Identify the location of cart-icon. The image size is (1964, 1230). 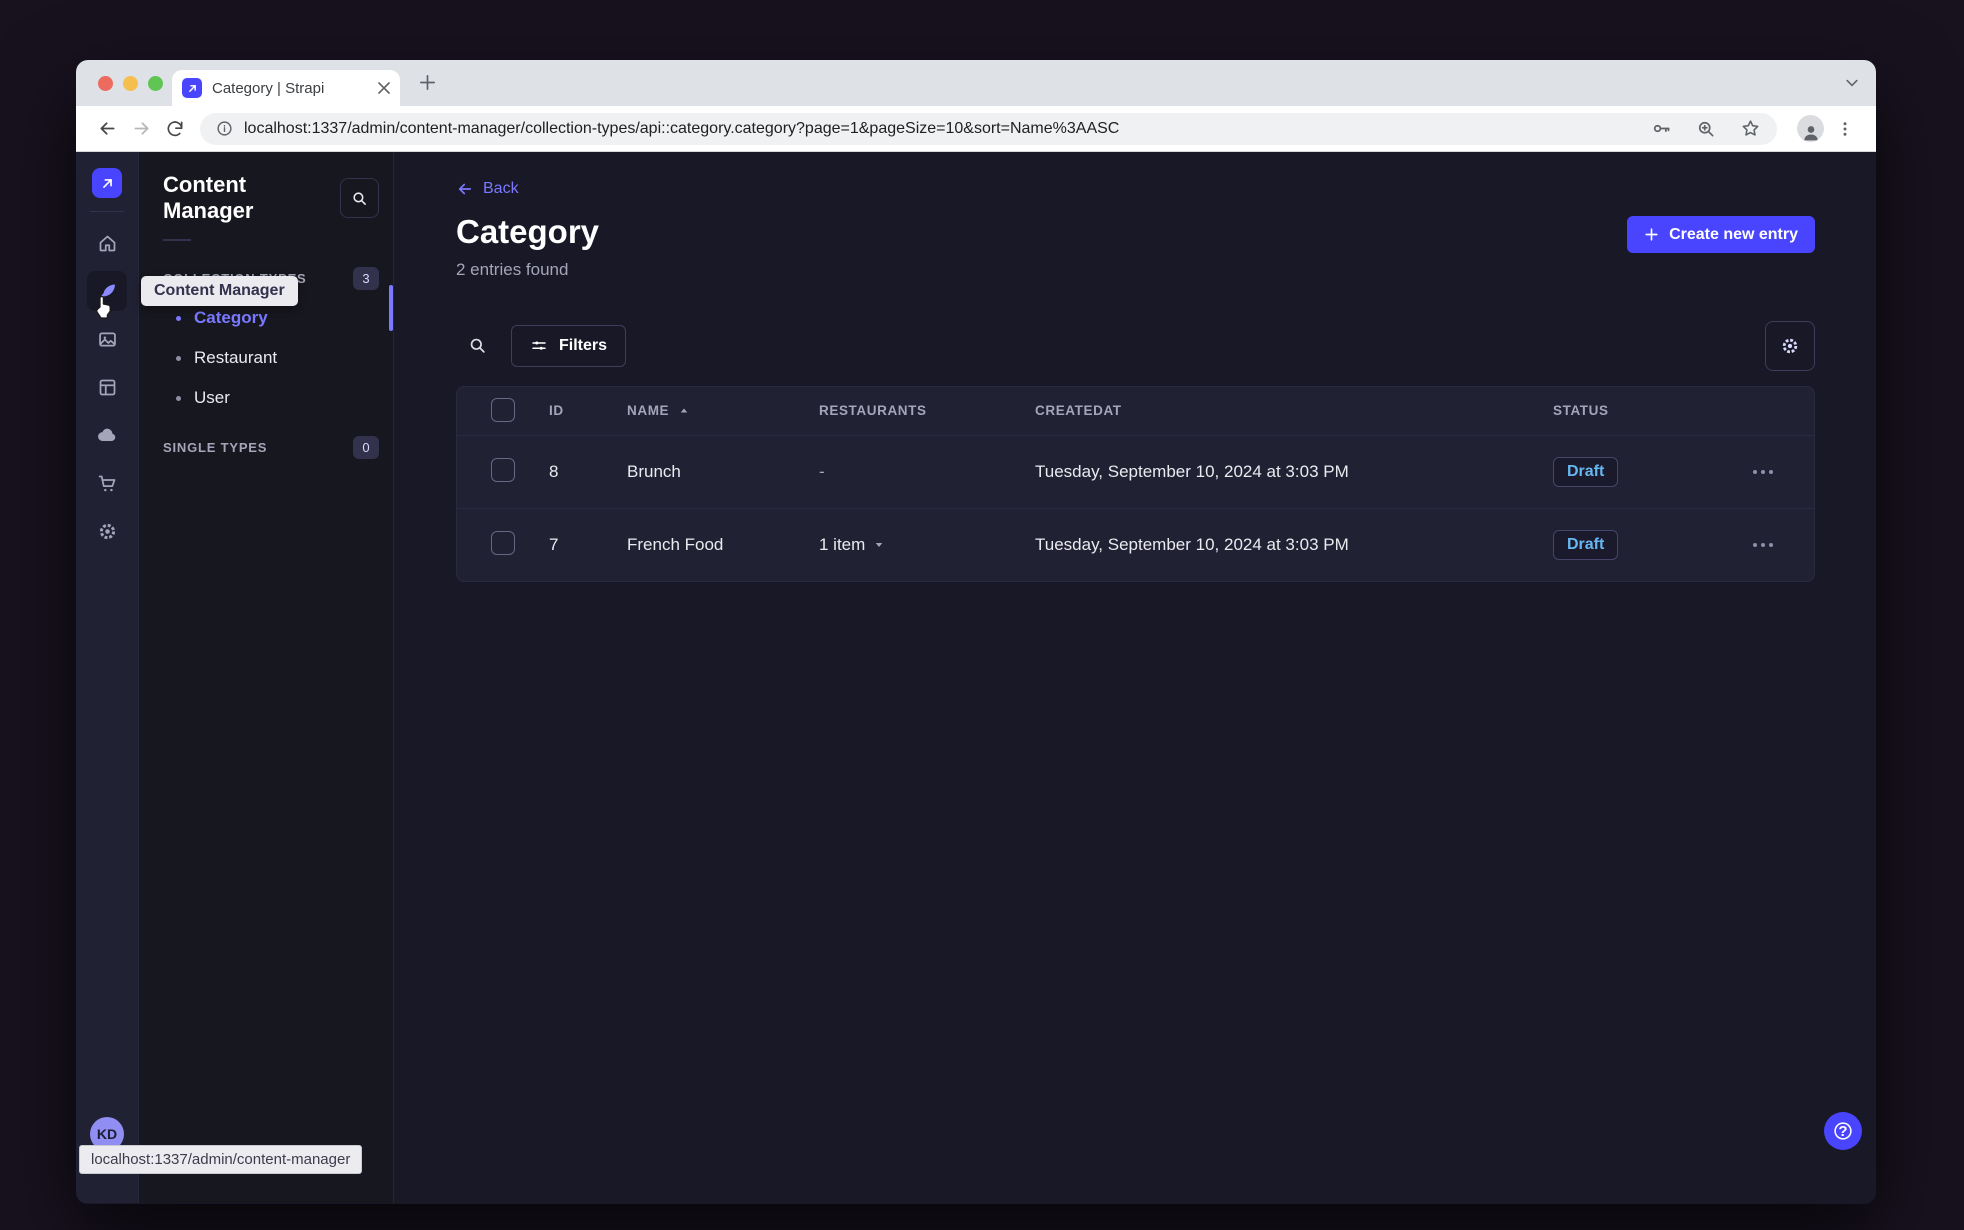
(106, 483).